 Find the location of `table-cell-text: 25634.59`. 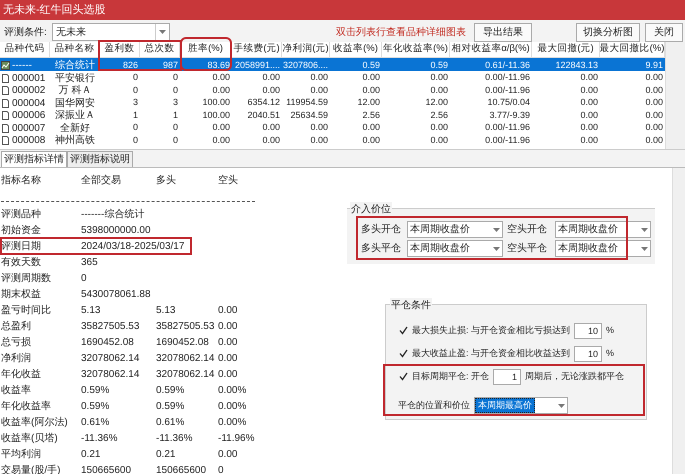

table-cell-text: 25634.59 is located at coordinates (309, 115).